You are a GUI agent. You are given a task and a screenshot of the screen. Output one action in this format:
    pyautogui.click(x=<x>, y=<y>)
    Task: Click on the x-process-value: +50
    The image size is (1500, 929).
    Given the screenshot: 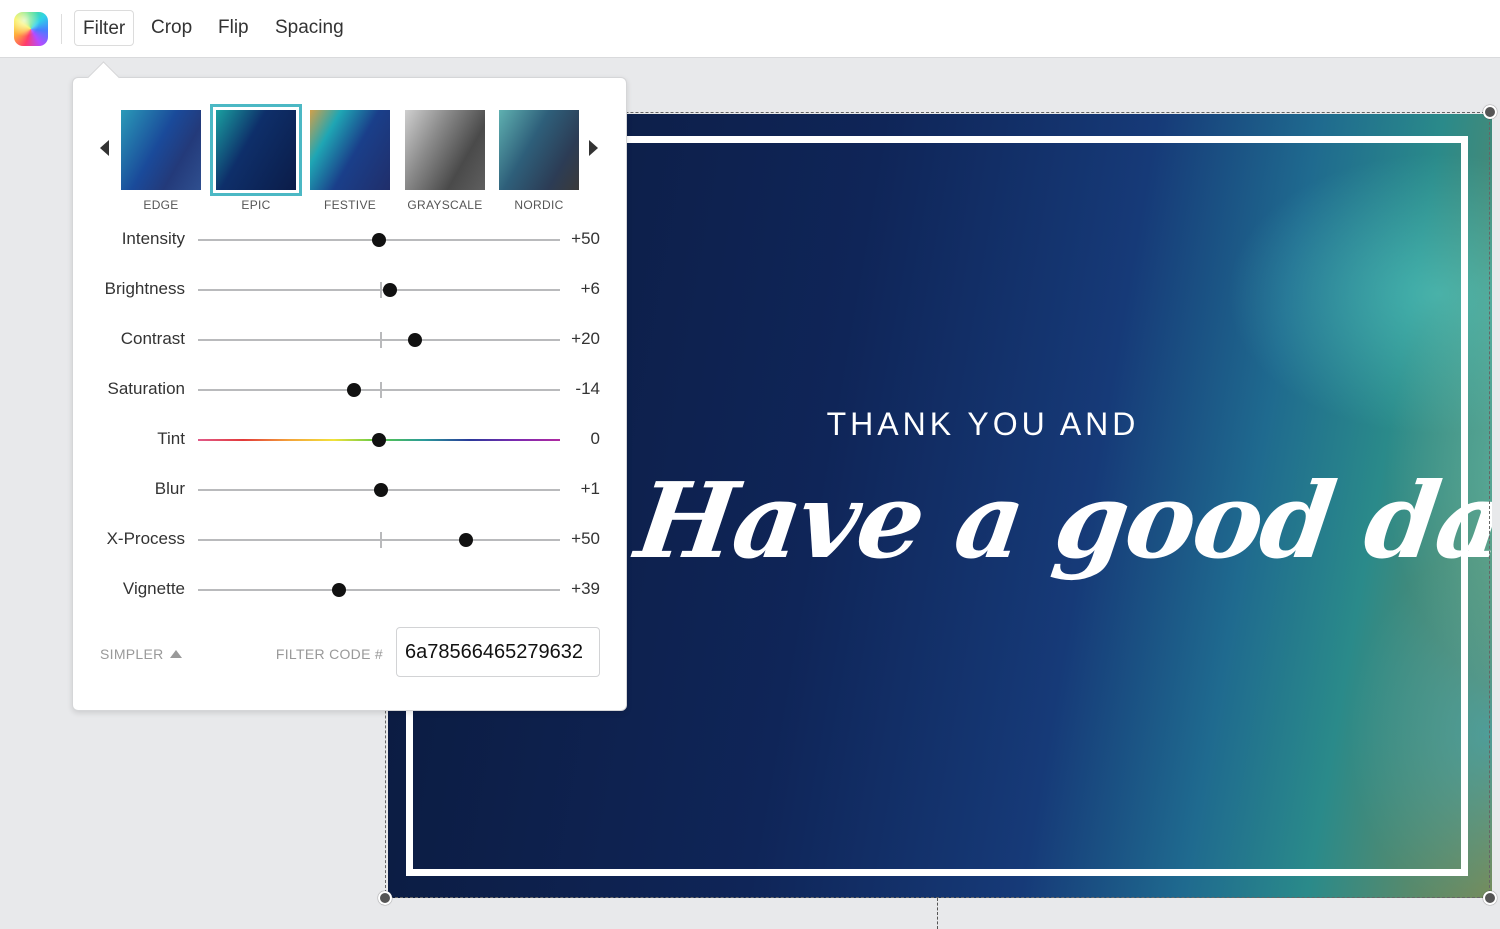 What is the action you would take?
    pyautogui.click(x=585, y=538)
    